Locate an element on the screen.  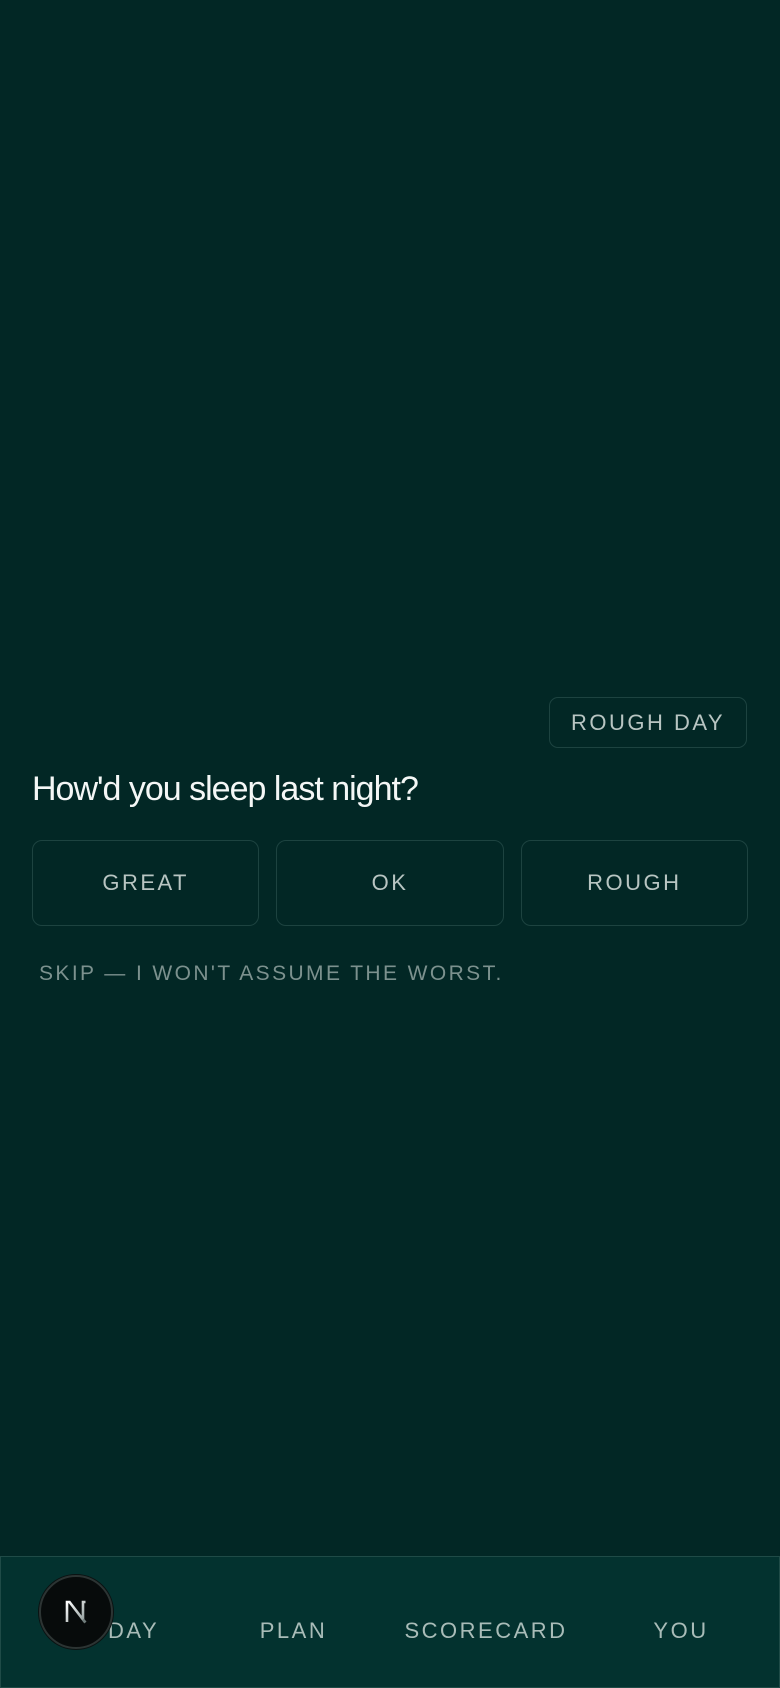
n-logo-icon is located at coordinates (76, 1612).